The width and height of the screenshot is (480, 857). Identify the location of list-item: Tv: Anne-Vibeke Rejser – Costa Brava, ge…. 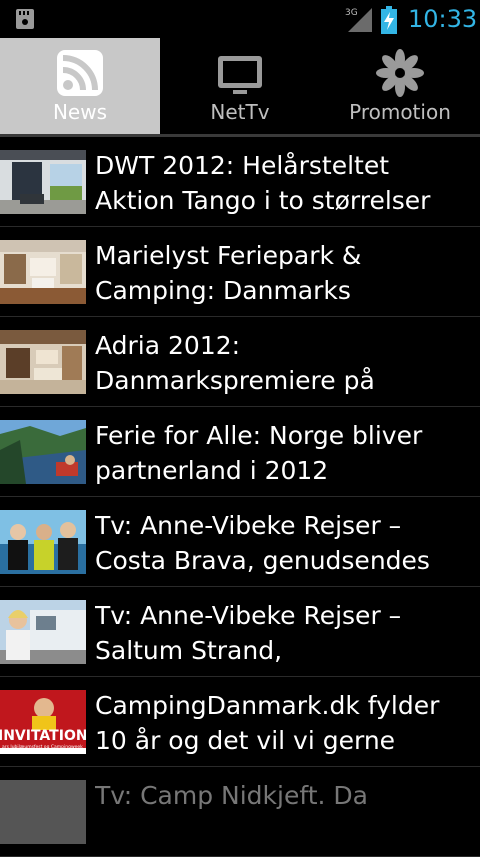
(240, 542).